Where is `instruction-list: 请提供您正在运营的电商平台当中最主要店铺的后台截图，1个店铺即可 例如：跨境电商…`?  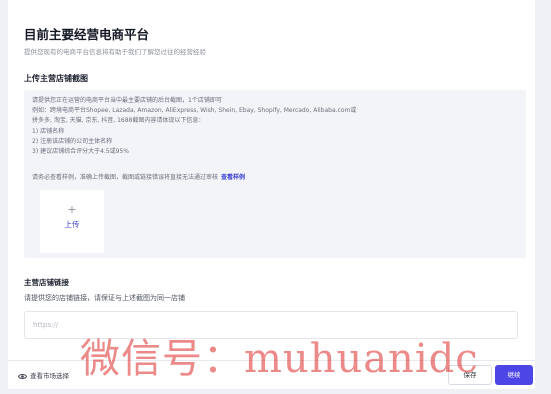
instruction-list: 请提供您正在运营的电商平台当中最主要店铺的后台截图，1个店铺即可 例如：跨境电商… is located at coordinates (194, 126).